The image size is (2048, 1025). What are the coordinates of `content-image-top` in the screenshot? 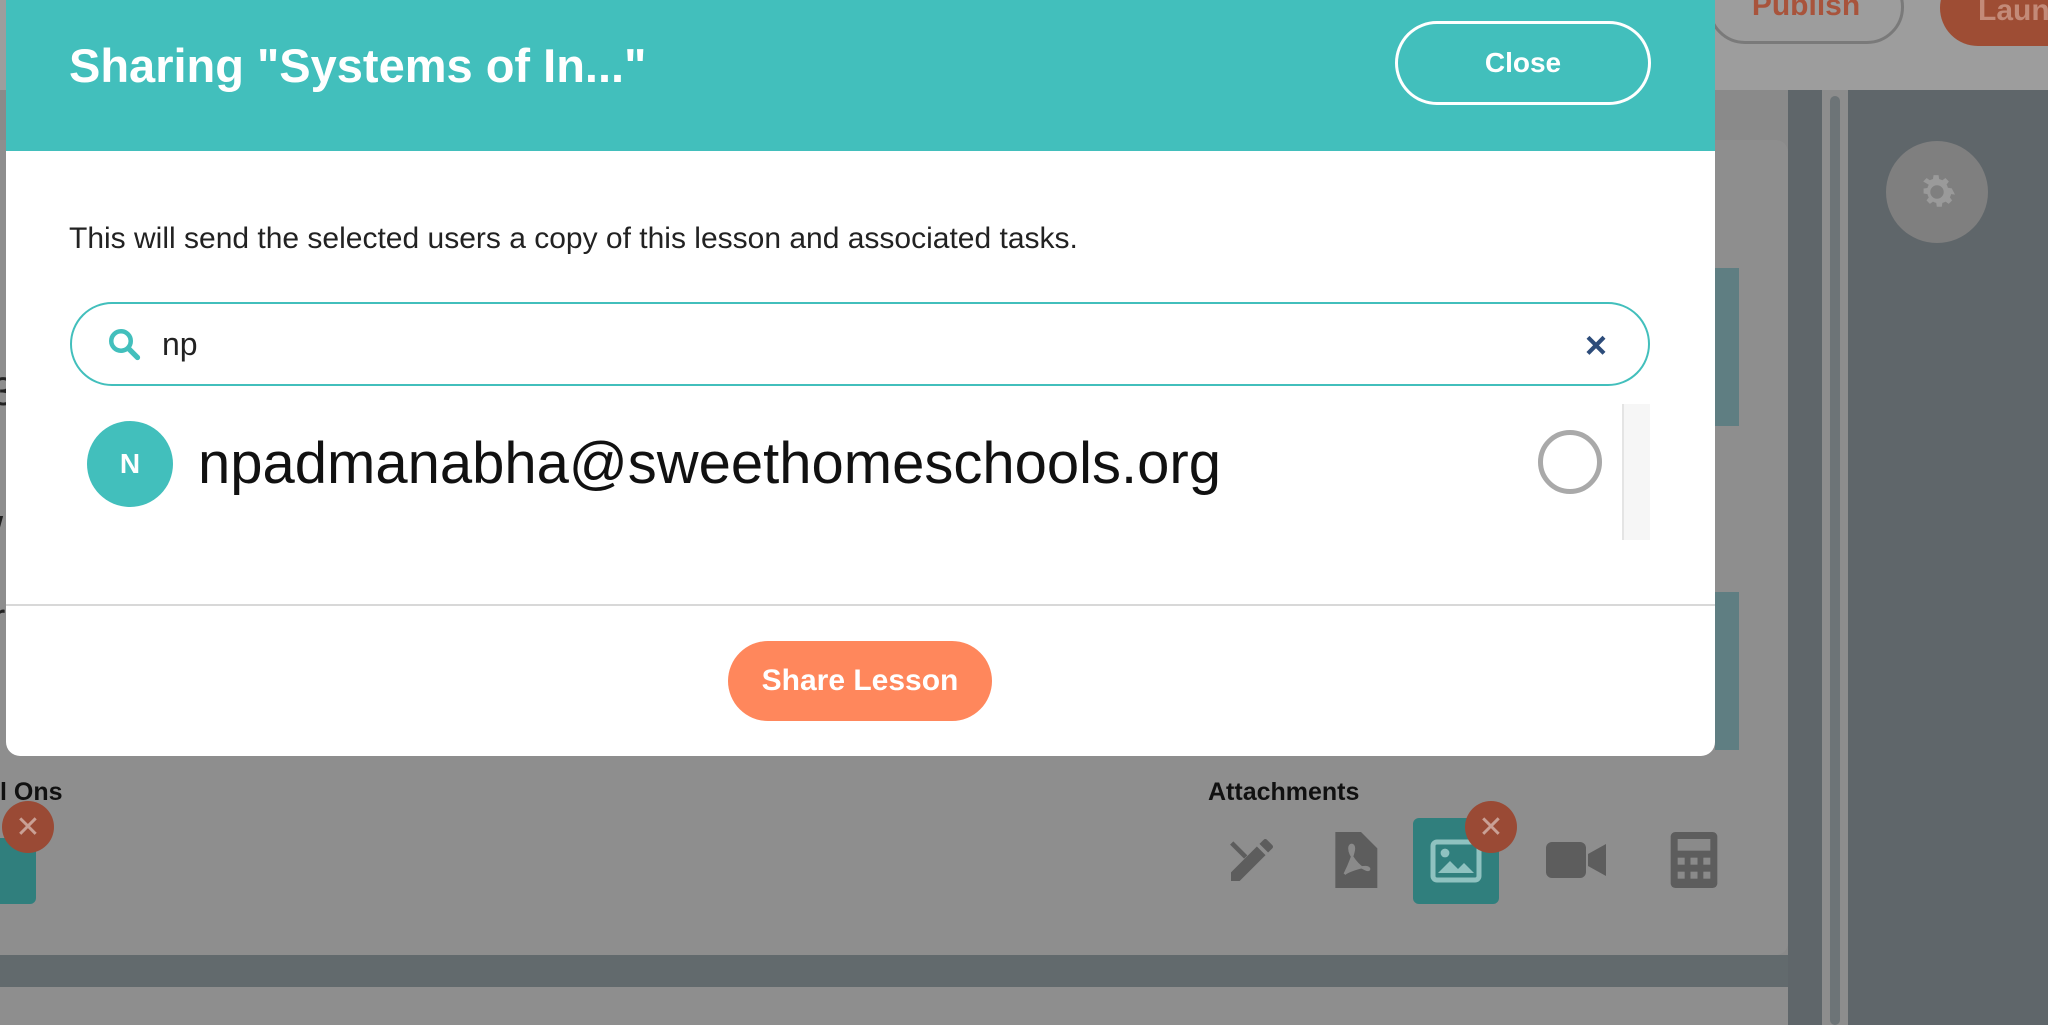 It's located at (1727, 347).